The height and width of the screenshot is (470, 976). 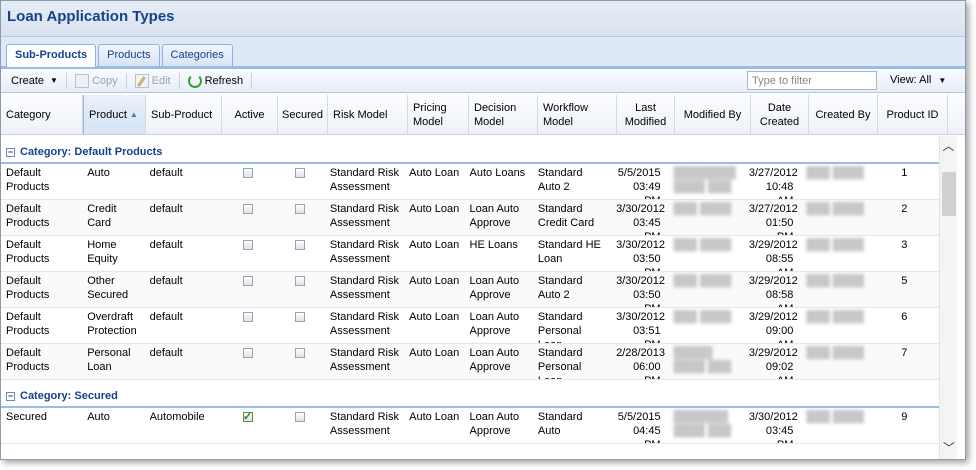 What do you see at coordinates (913, 114) in the screenshot?
I see `column-header-product-id: Product ID` at bounding box center [913, 114].